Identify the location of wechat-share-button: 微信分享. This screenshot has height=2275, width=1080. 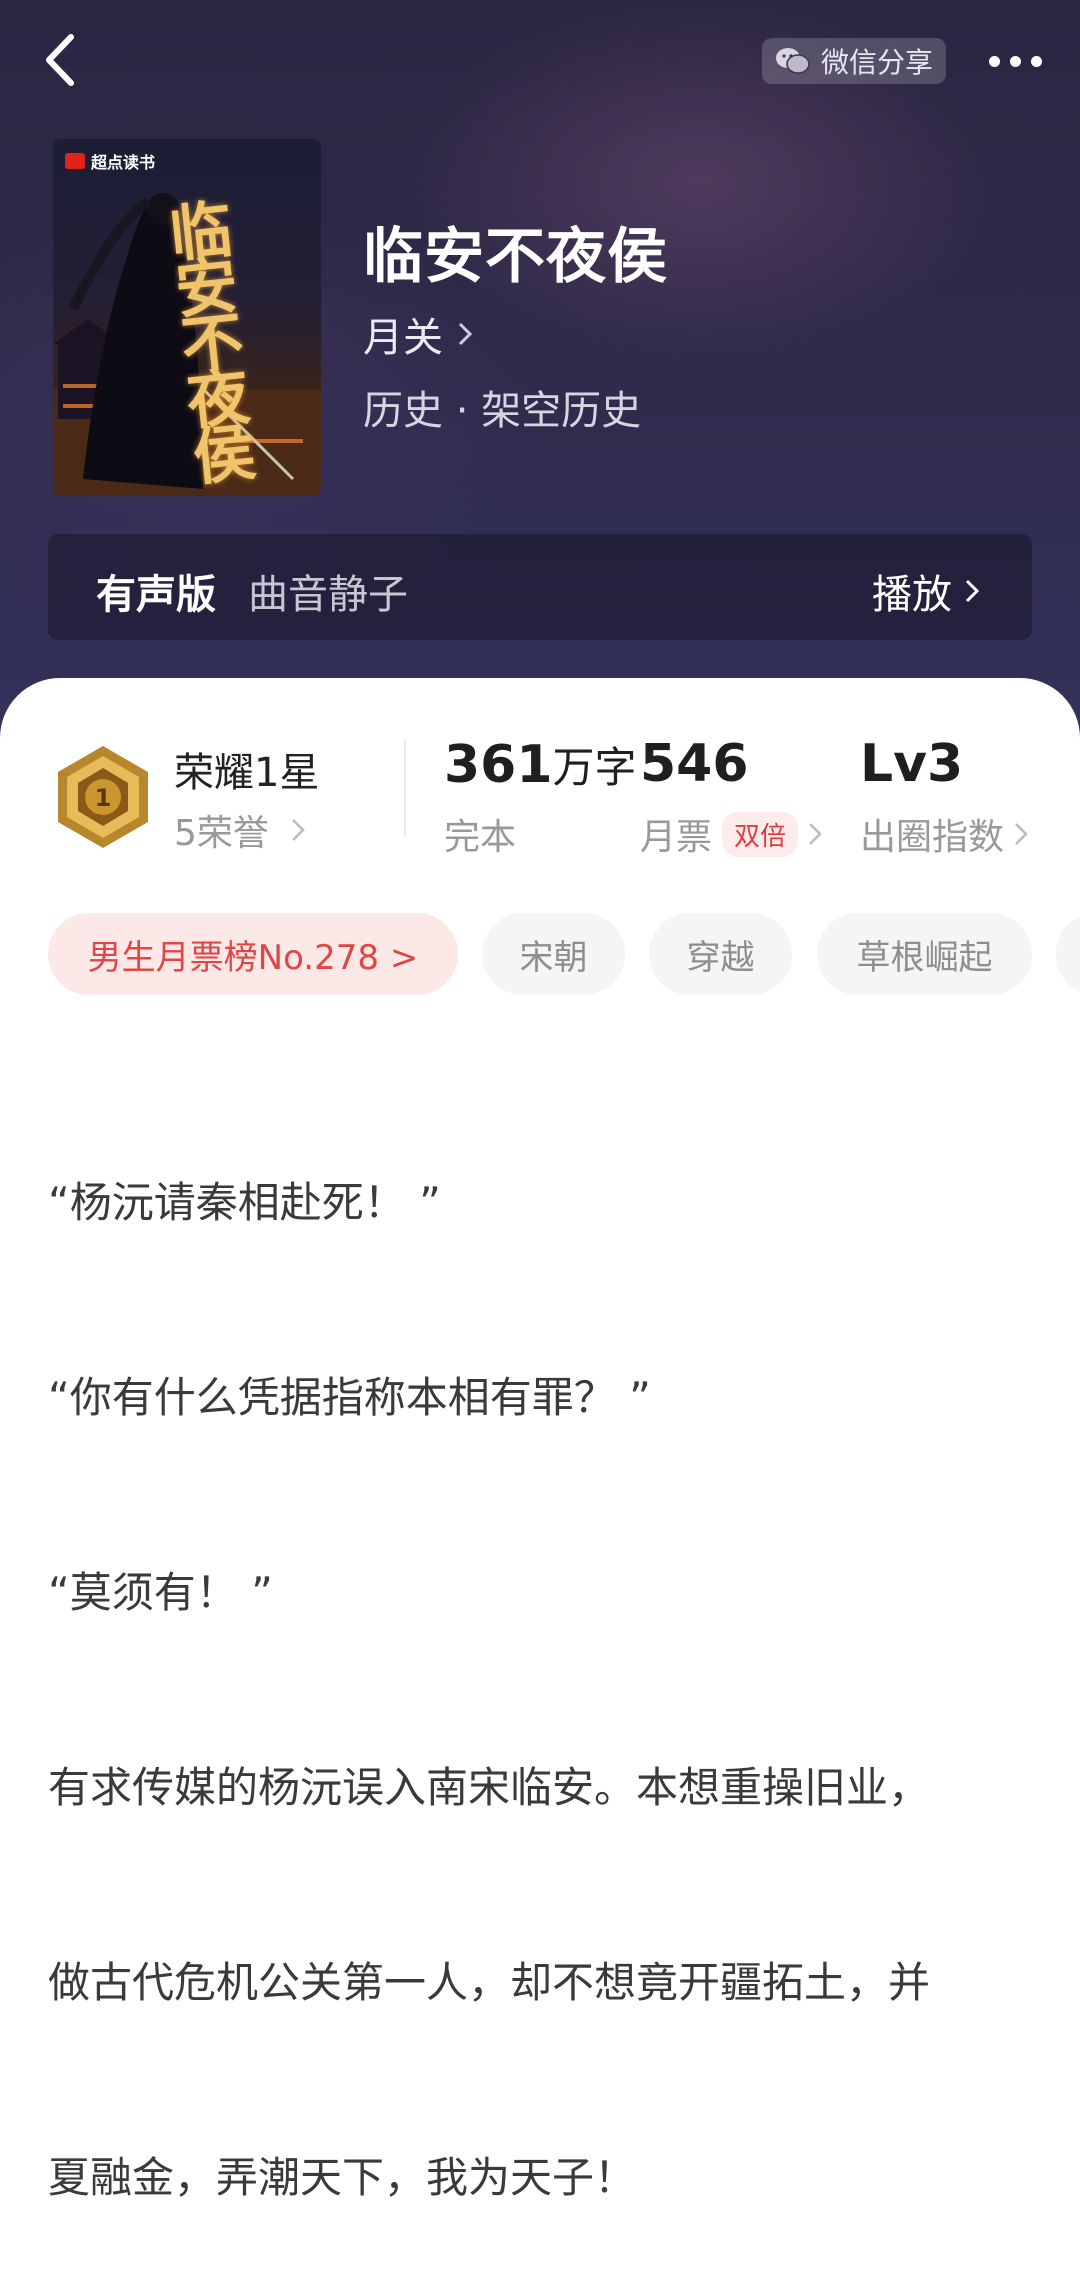
(854, 61).